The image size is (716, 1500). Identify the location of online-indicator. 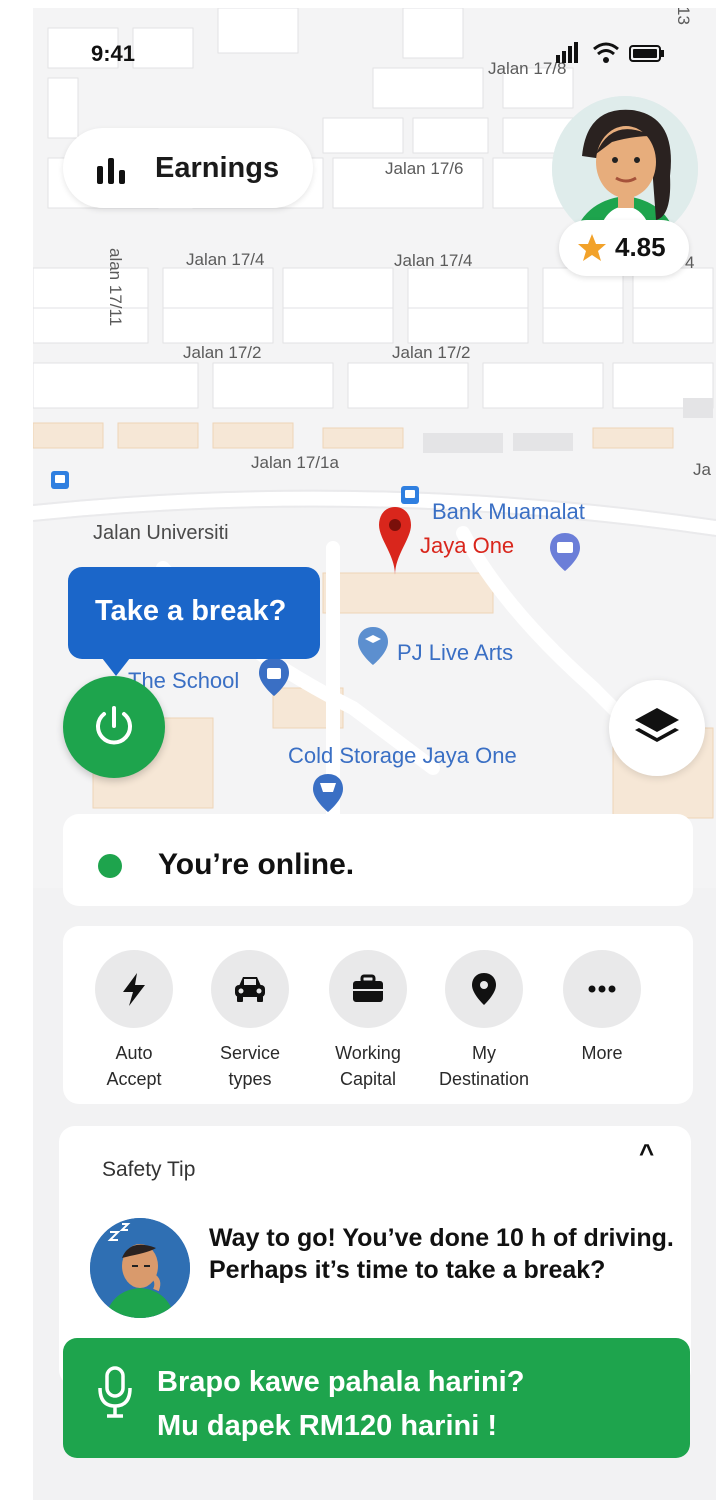
(110, 866).